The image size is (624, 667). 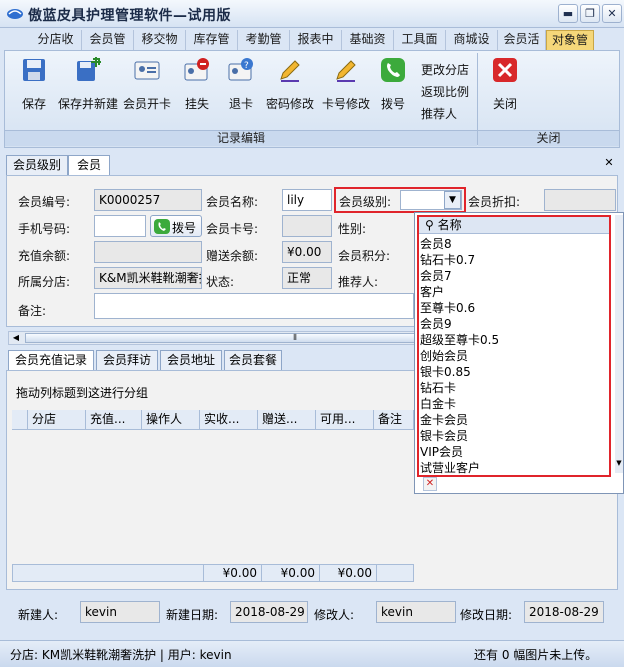 What do you see at coordinates (346, 88) in the screenshot?
I see `change-card-number-button: 卡号修改` at bounding box center [346, 88].